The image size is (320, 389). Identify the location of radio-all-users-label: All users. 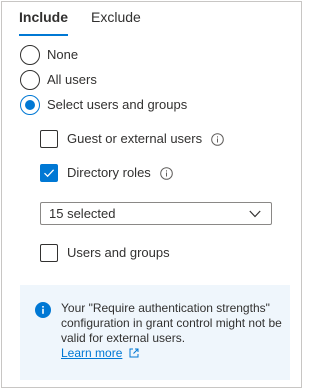
(72, 79).